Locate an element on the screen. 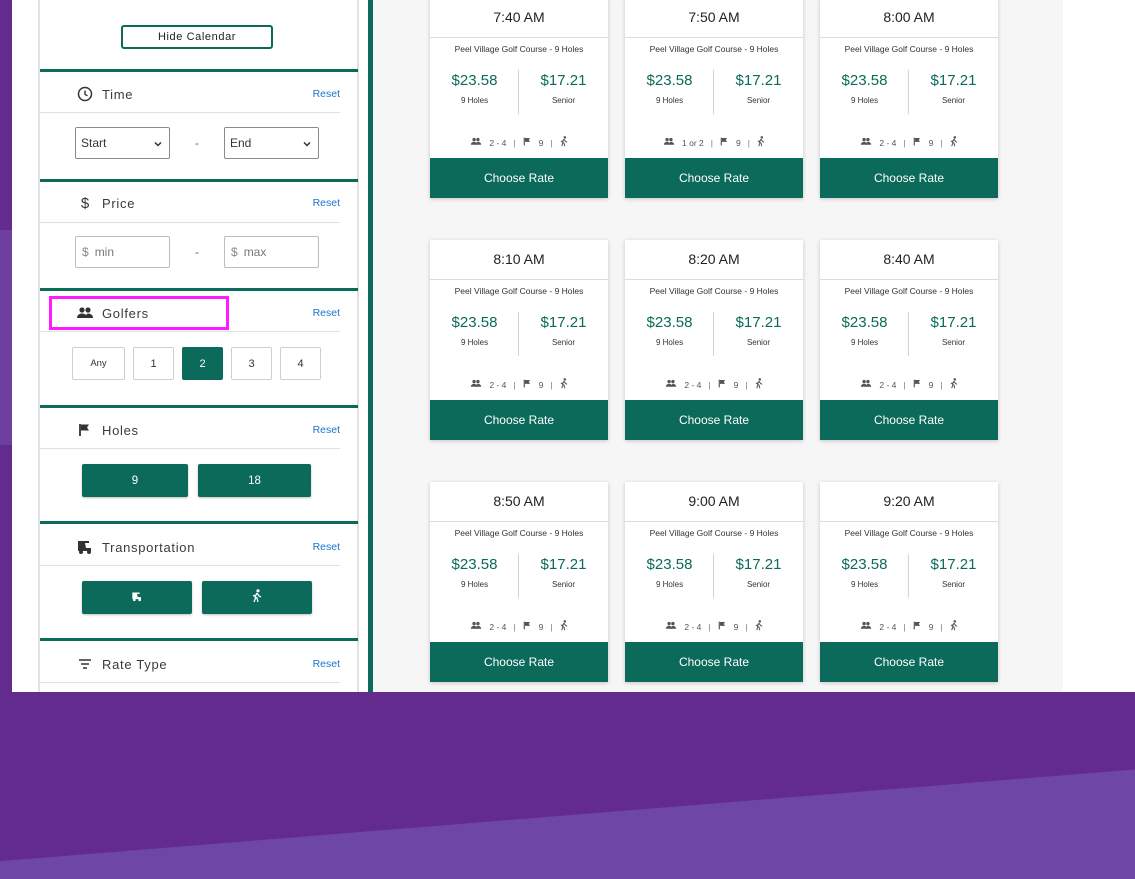 Image resolution: width=1135 pixels, height=879 pixels. transportation-walk-button is located at coordinates (257, 597).